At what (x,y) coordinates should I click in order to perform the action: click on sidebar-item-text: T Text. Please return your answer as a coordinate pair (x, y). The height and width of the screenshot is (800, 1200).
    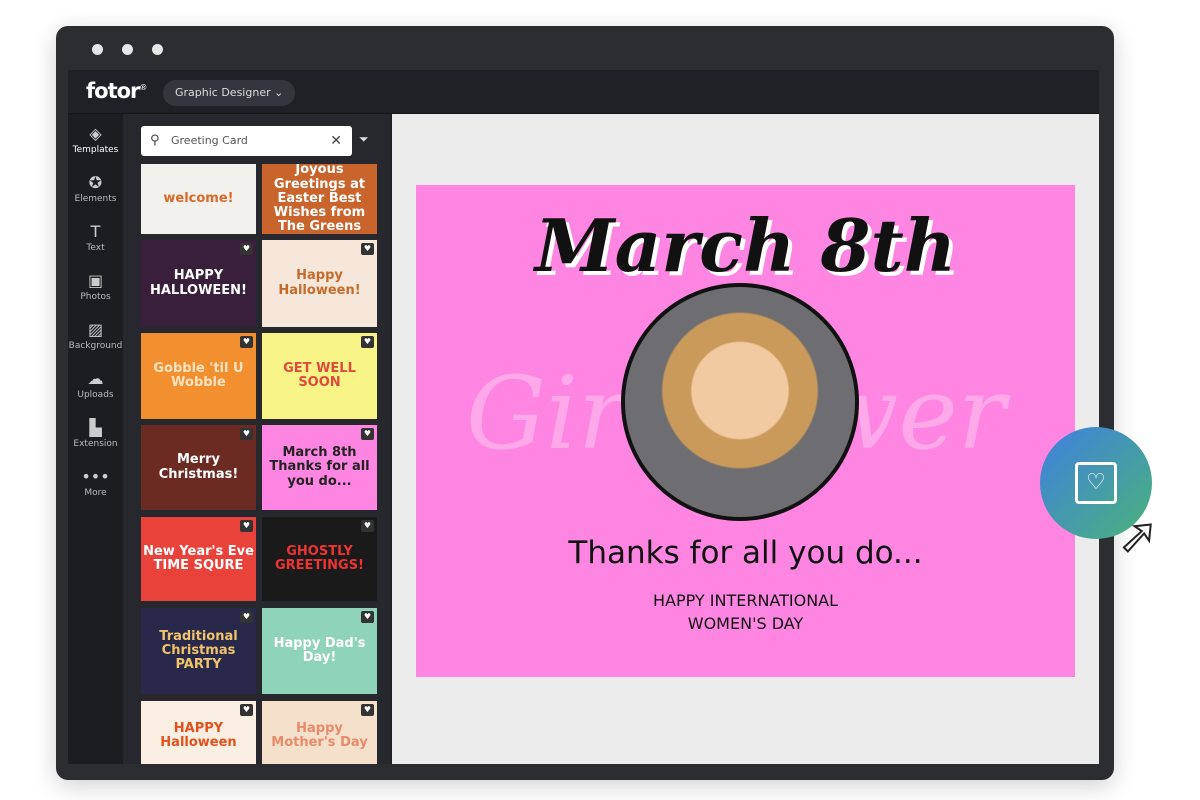
    Looking at the image, I should click on (95, 237).